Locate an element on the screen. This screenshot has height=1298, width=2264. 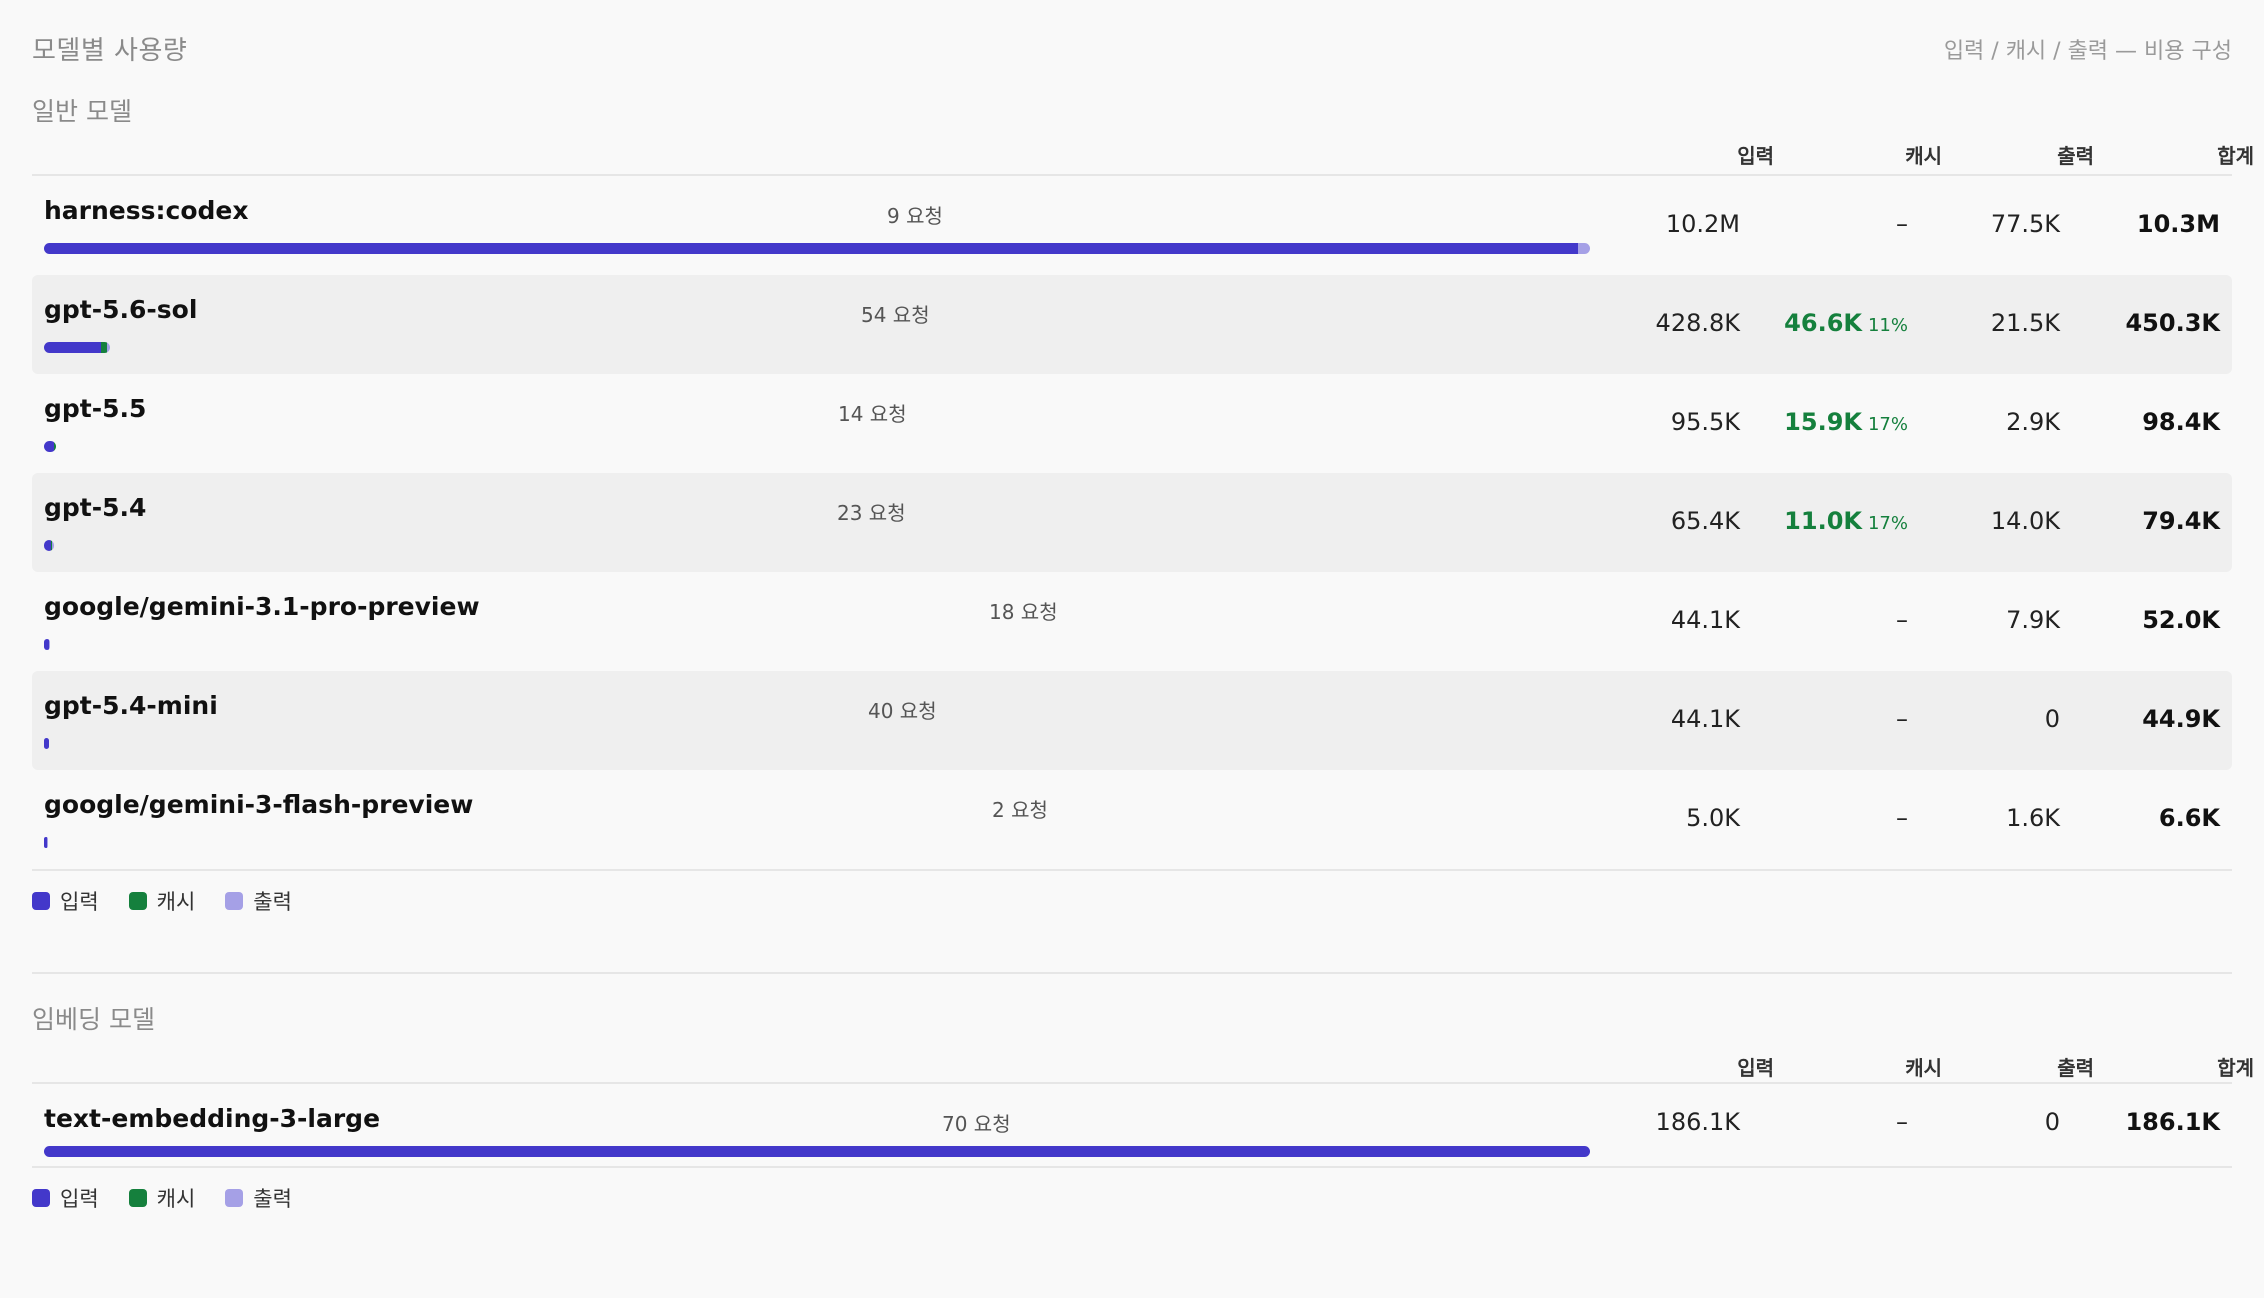
table-row: gpt-5.4 23 요청 65.4K 11.0K 17% 14.0K 79.4K is located at coordinates (1132, 522).